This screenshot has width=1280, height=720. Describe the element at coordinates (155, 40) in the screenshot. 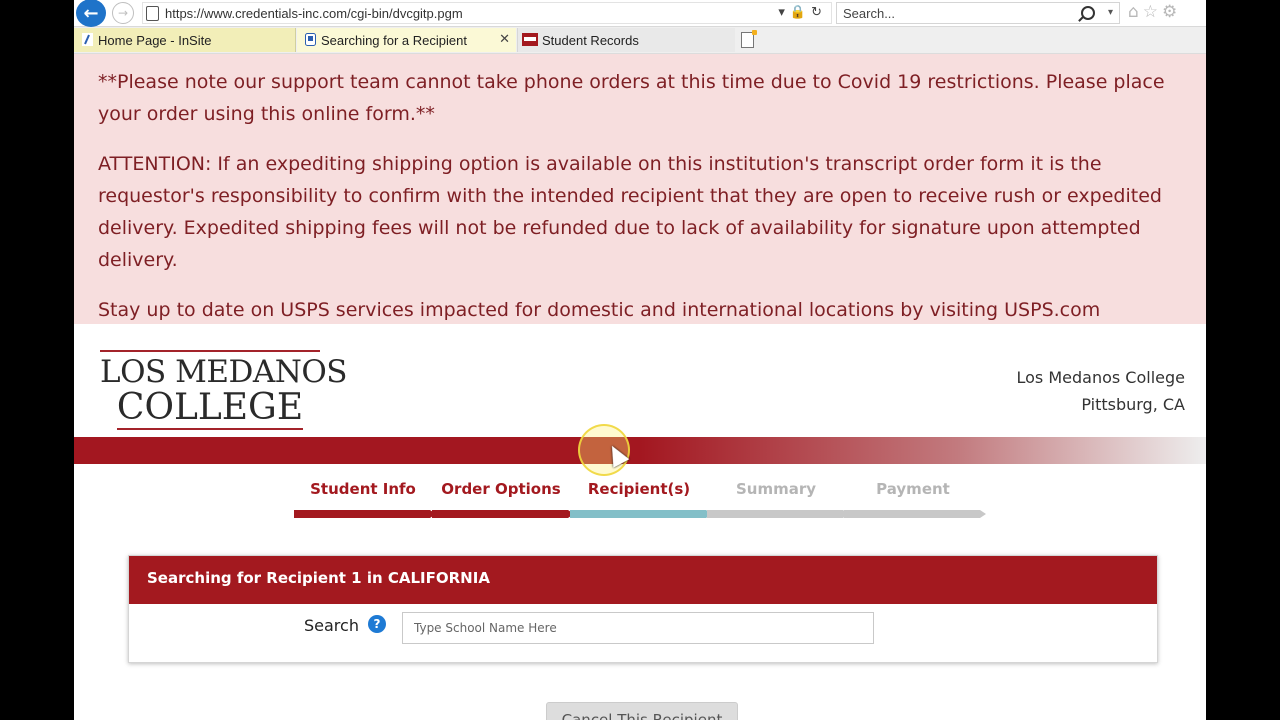

I see `tab-label: Home Page - InSite` at that location.